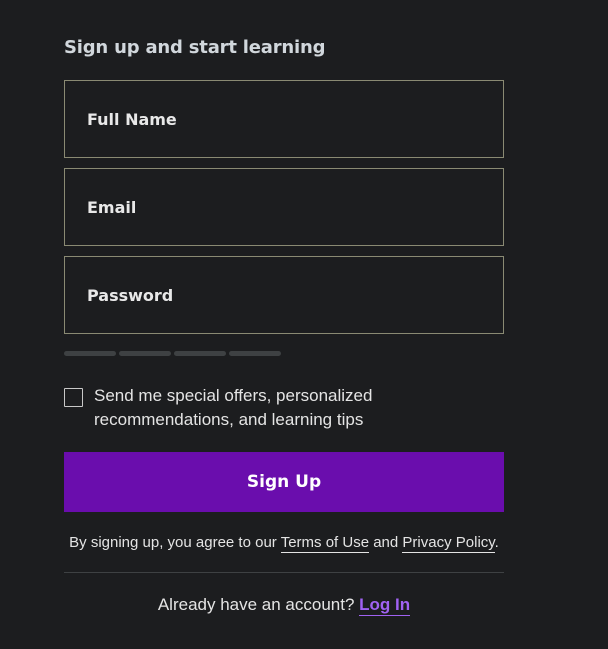 The height and width of the screenshot is (649, 608). I want to click on full-name-placeholder: Full Name, so click(132, 119).